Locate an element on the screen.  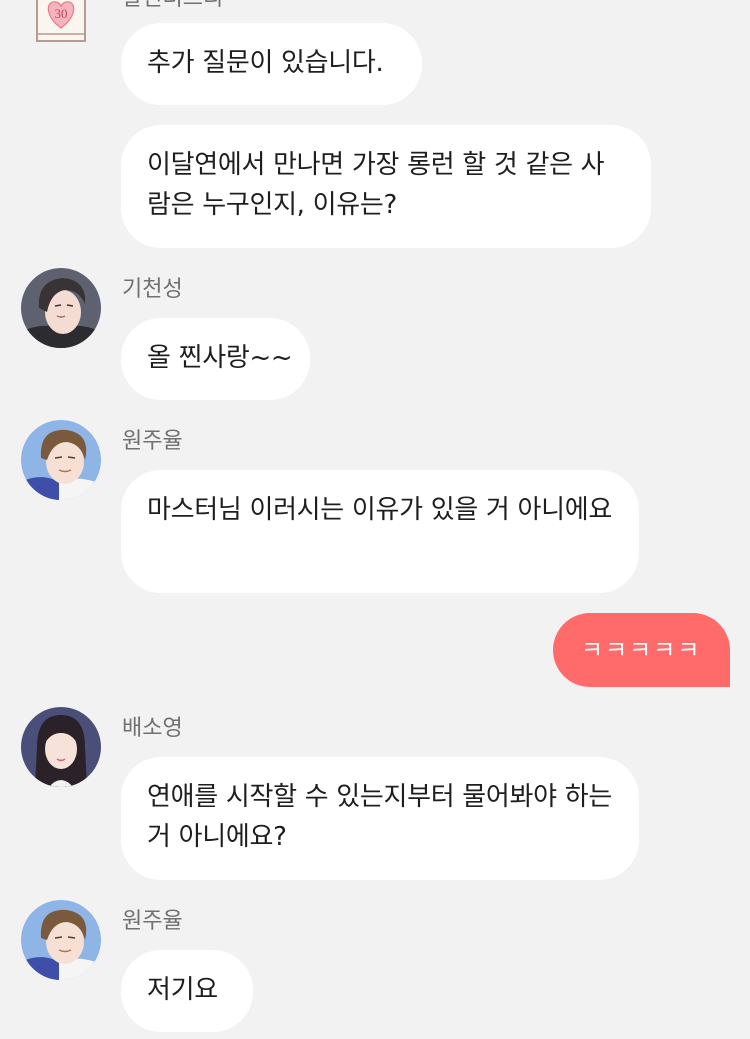
my-message-bubble: ㅋㅋㅋㅋㅋ is located at coordinates (641, 650).